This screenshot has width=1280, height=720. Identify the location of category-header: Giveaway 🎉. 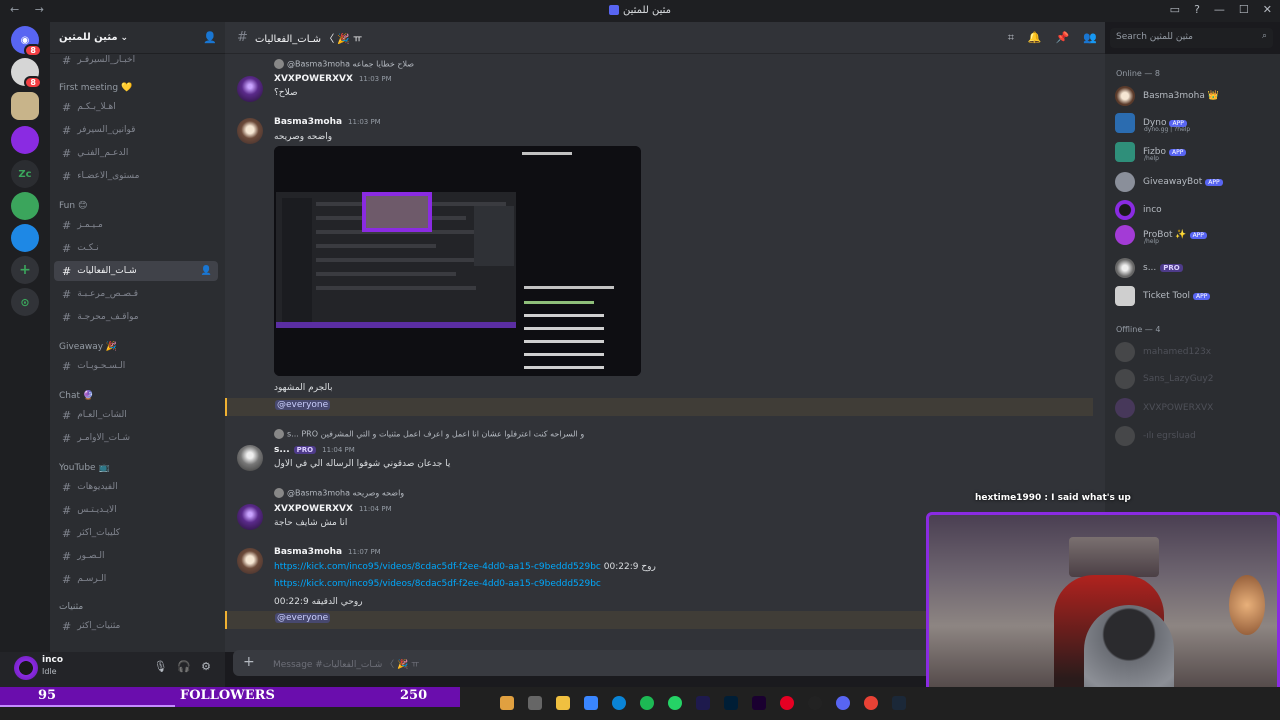
(88, 347).